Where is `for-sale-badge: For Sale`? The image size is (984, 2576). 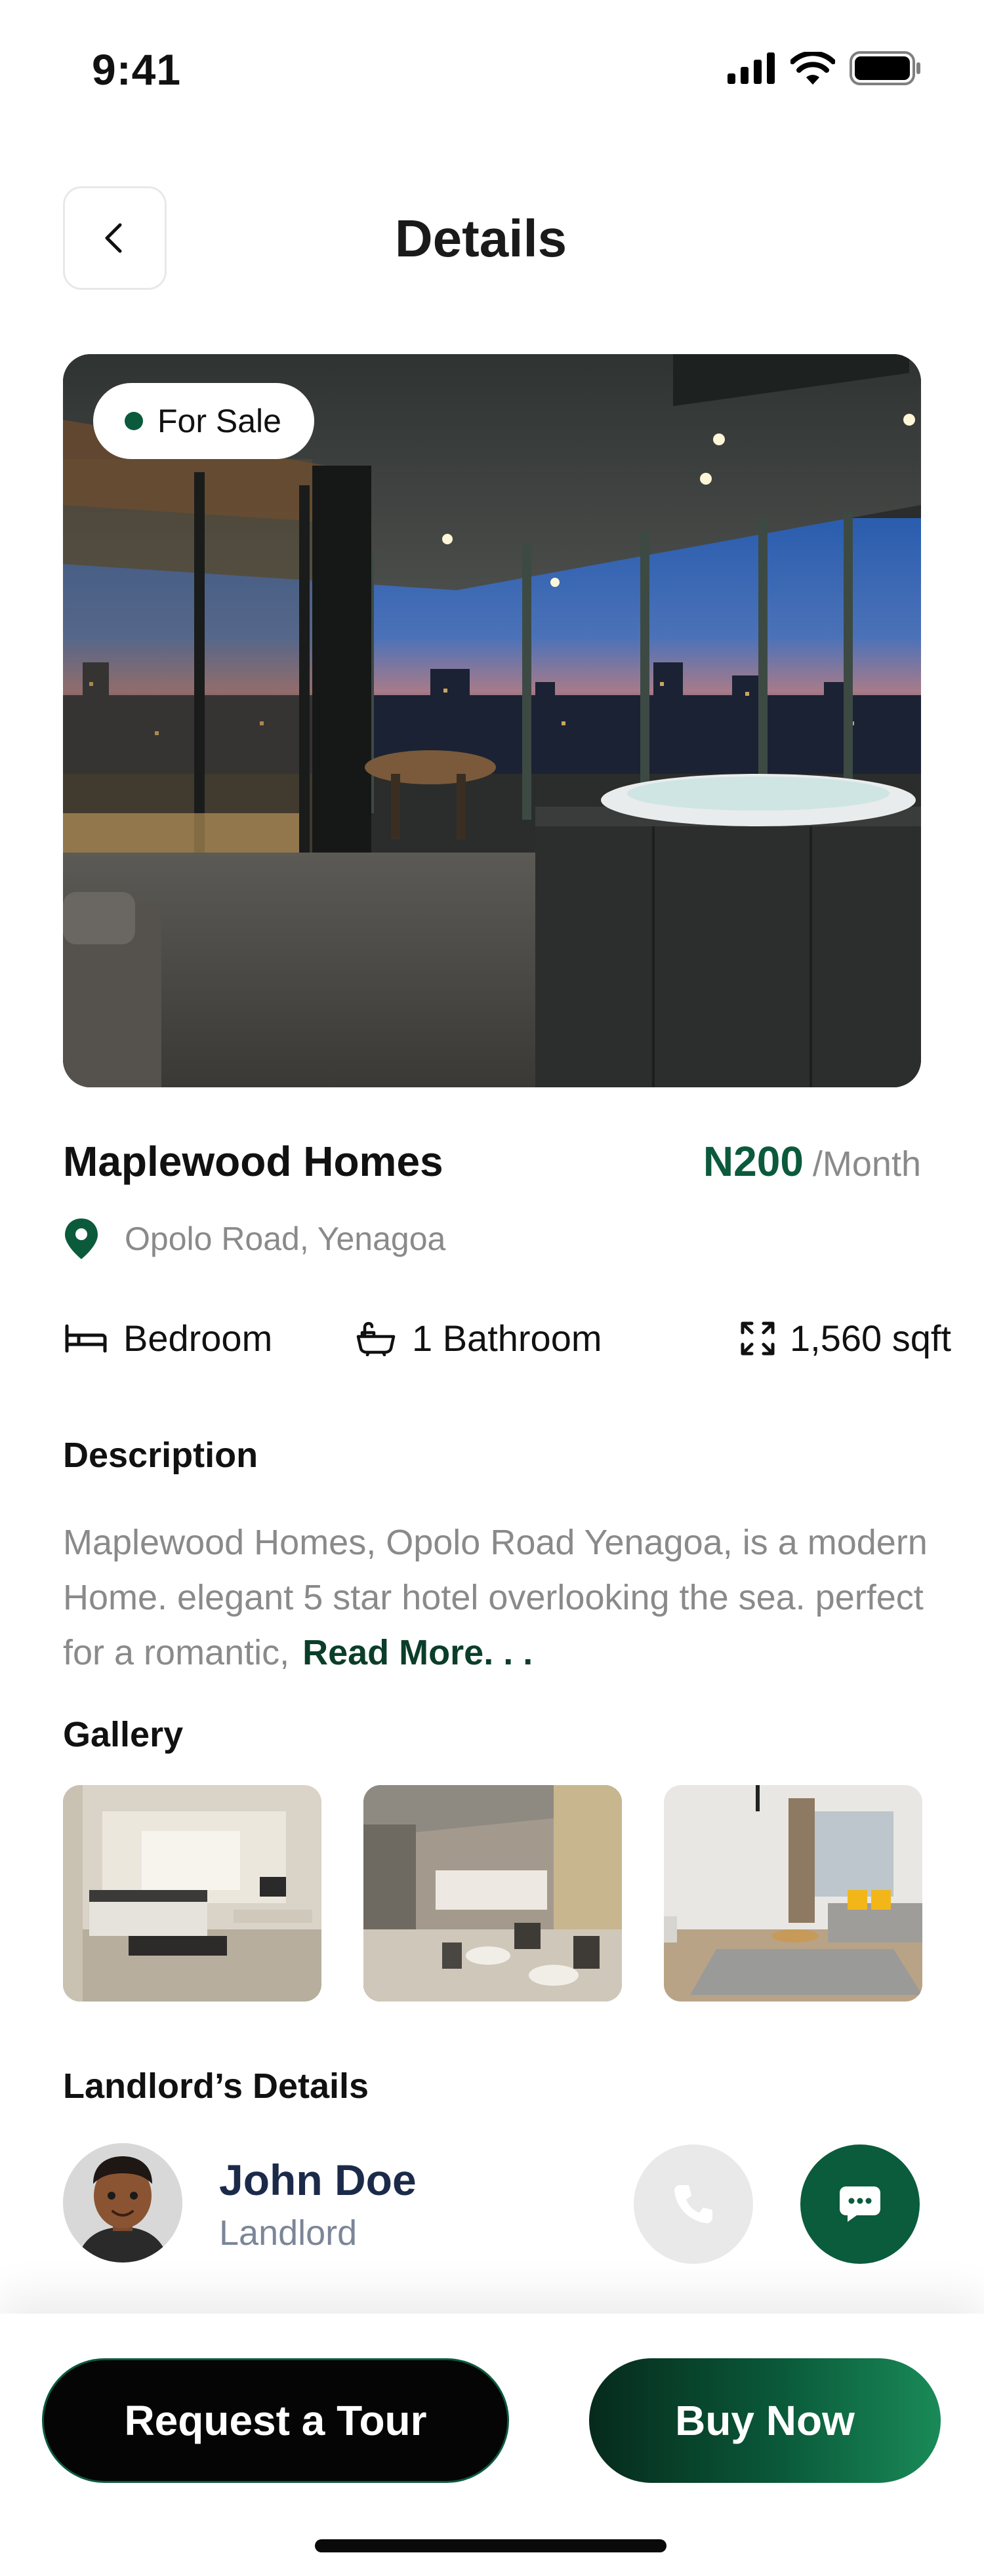
for-sale-badge: For Sale is located at coordinates (203, 421).